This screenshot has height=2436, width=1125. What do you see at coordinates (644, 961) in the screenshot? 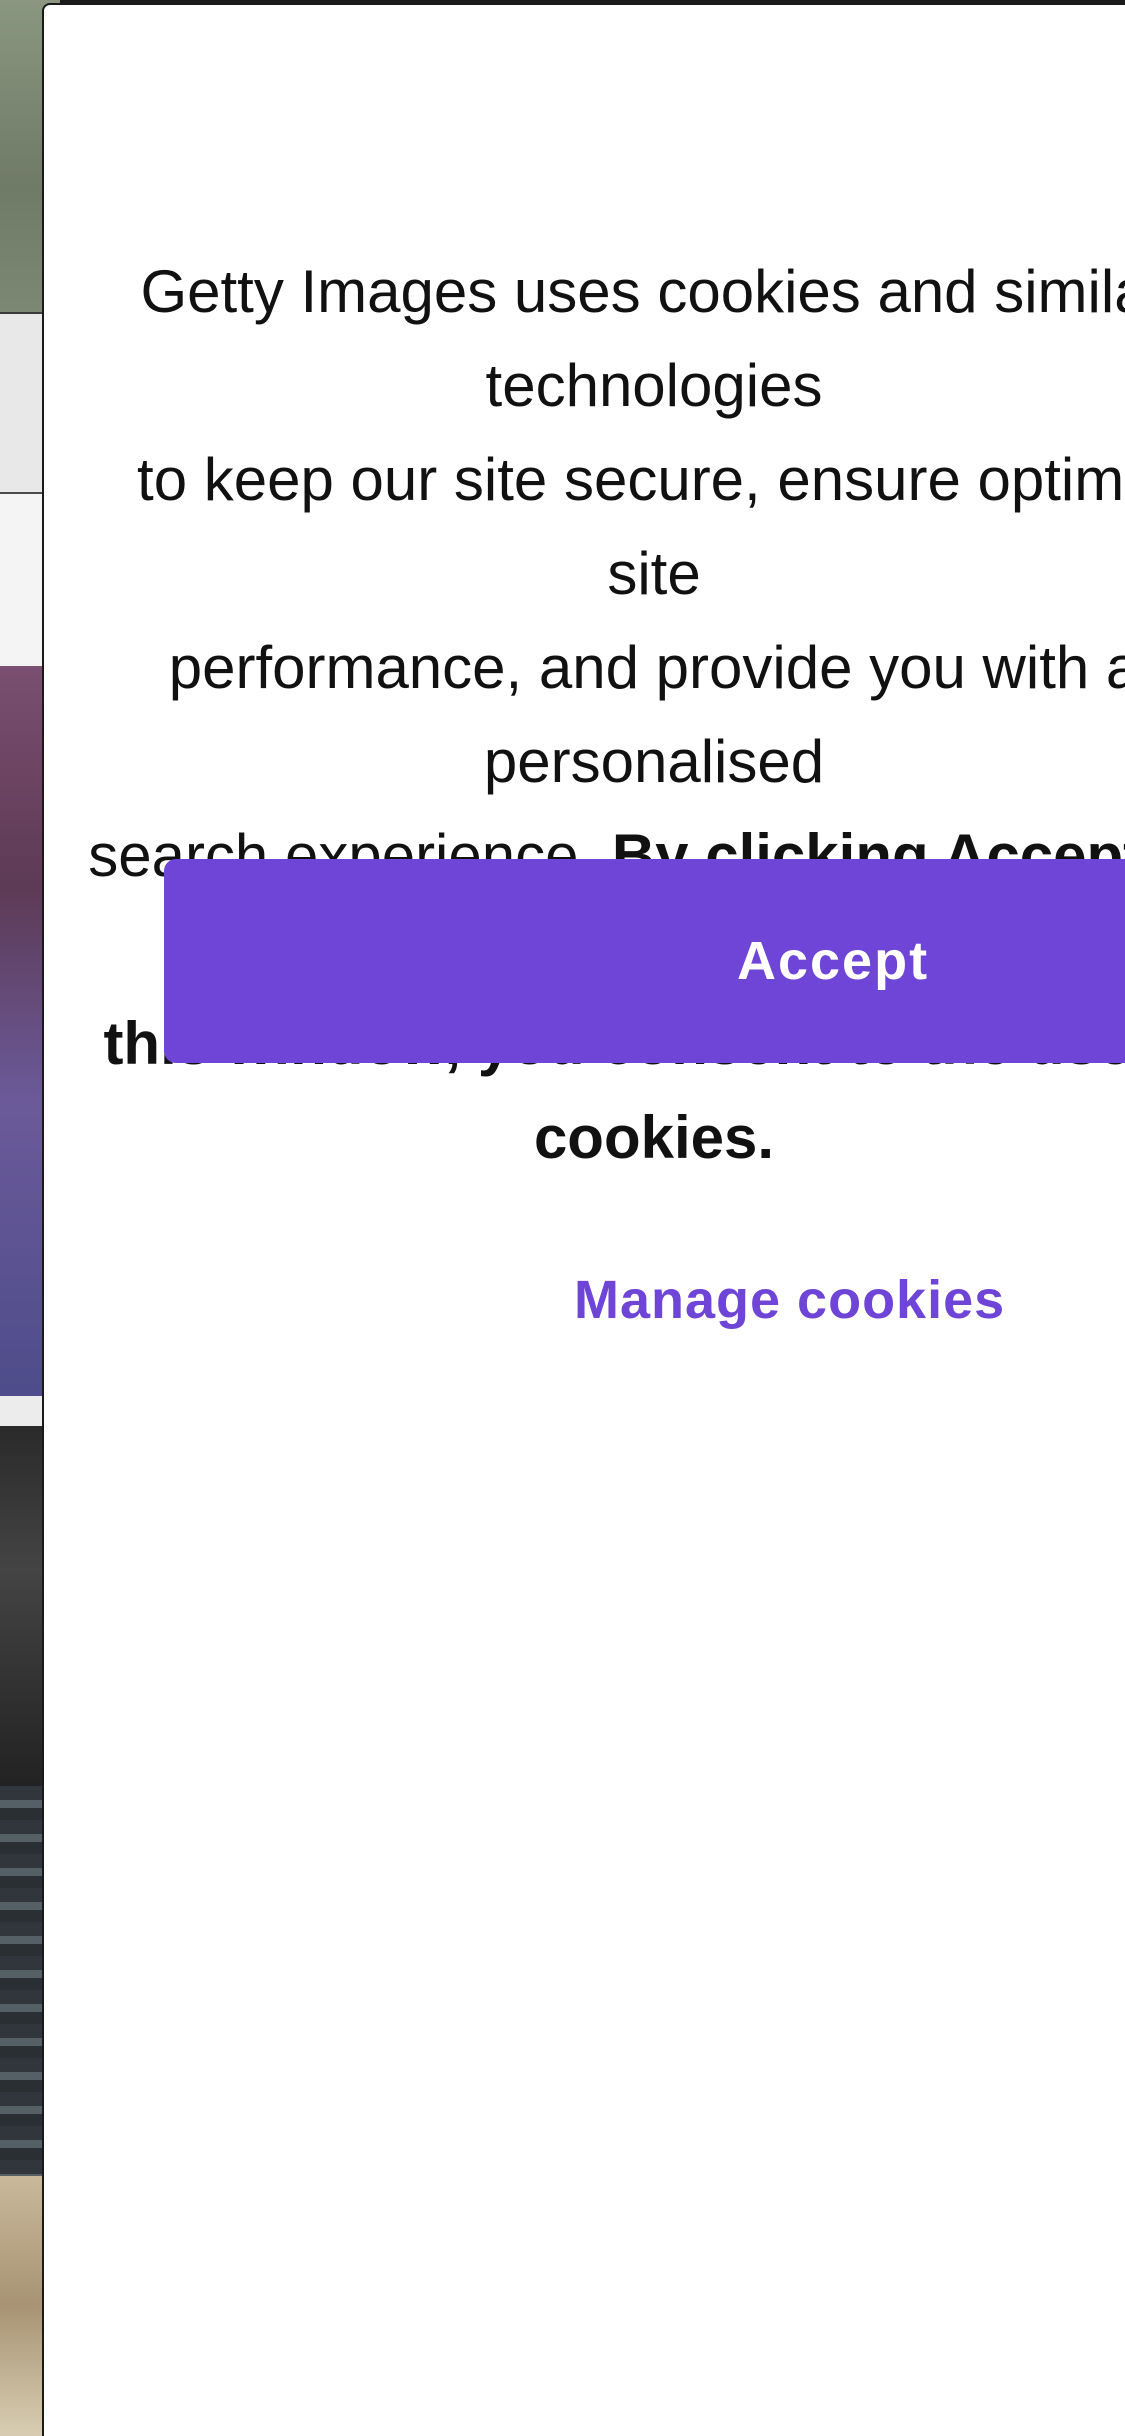
I see `accept-button: Accept` at bounding box center [644, 961].